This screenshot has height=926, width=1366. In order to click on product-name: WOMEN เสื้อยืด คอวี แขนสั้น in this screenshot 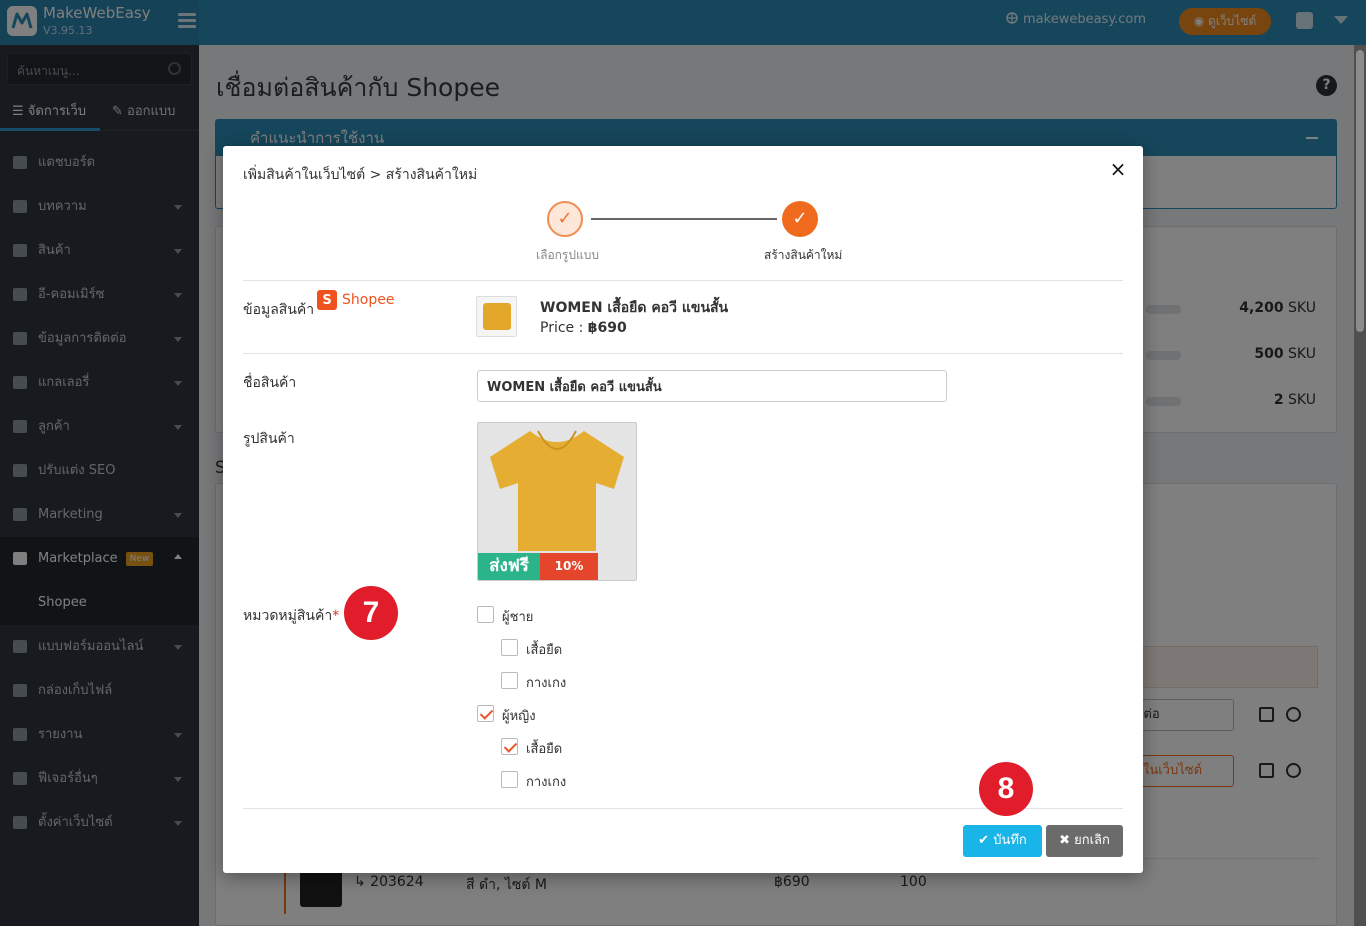, I will do `click(634, 308)`.